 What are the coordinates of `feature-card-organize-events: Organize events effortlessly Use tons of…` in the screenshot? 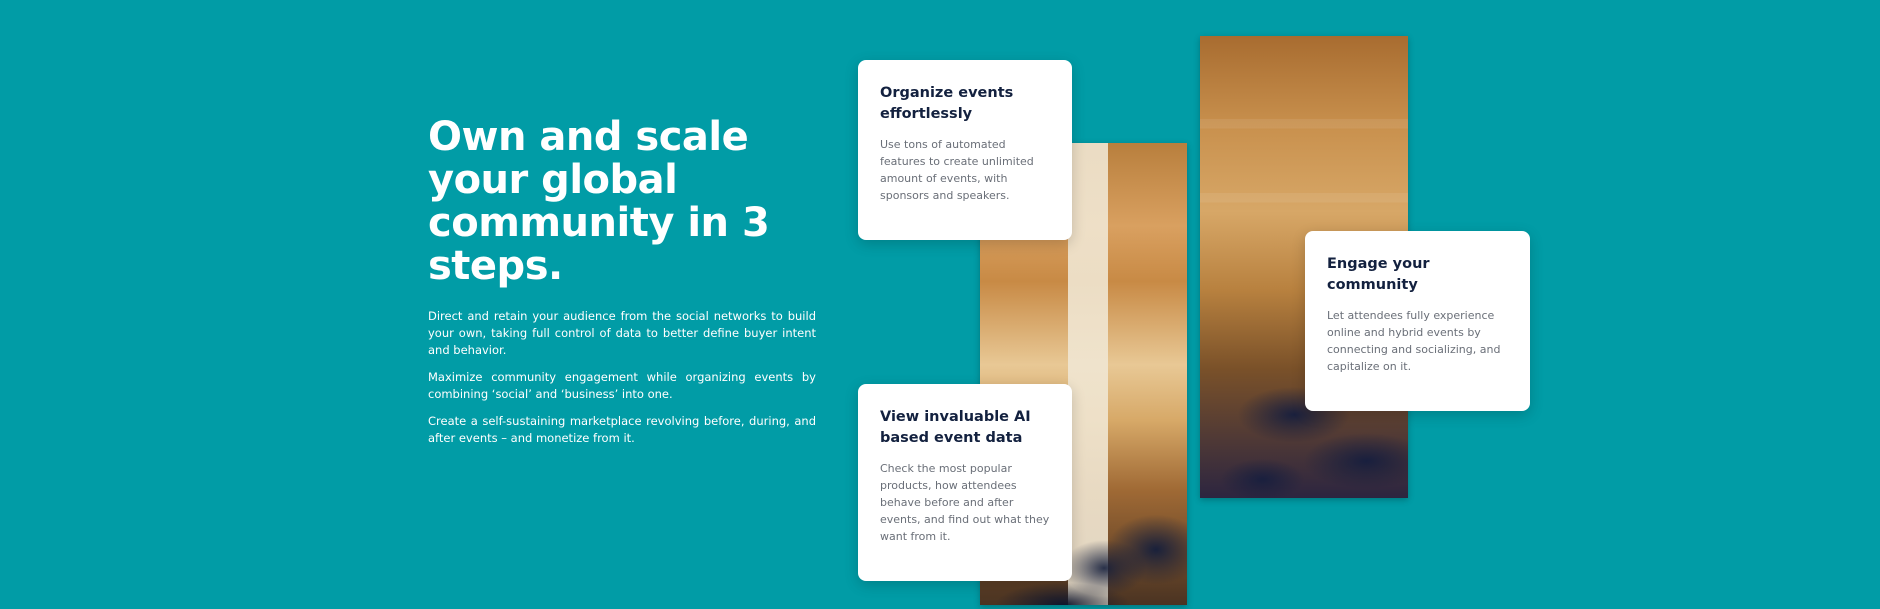 It's located at (965, 150).